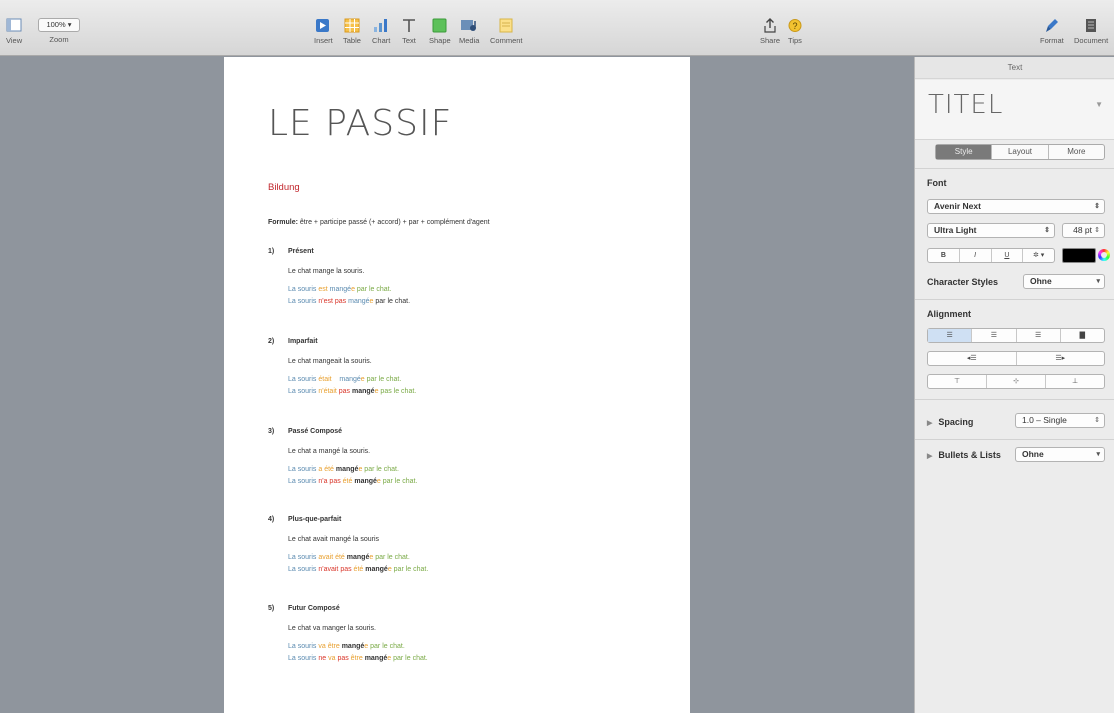 This screenshot has height=713, width=1114. Describe the element at coordinates (1052, 31) in the screenshot. I see `format-button: Format` at that location.